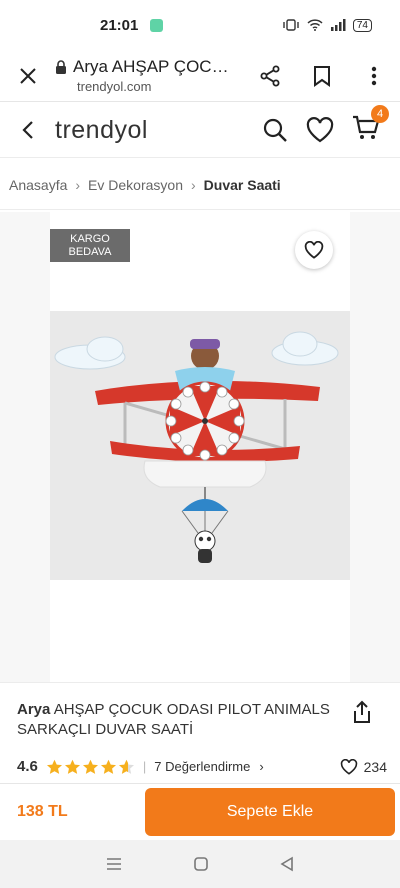 The height and width of the screenshot is (888, 400). I want to click on reviews-link: 7 Değerlendirme, so click(202, 766).